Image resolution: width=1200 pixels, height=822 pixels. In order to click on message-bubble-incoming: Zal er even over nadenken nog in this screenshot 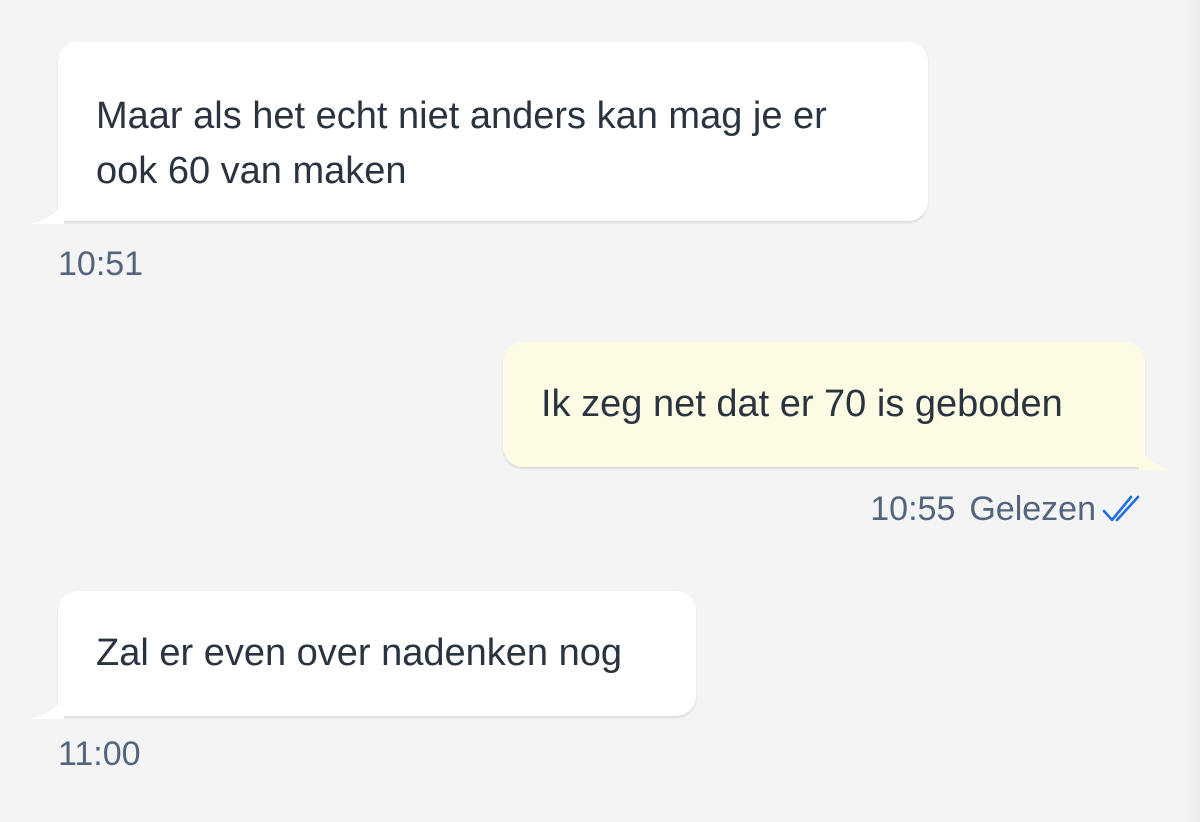, I will do `click(363, 655)`.